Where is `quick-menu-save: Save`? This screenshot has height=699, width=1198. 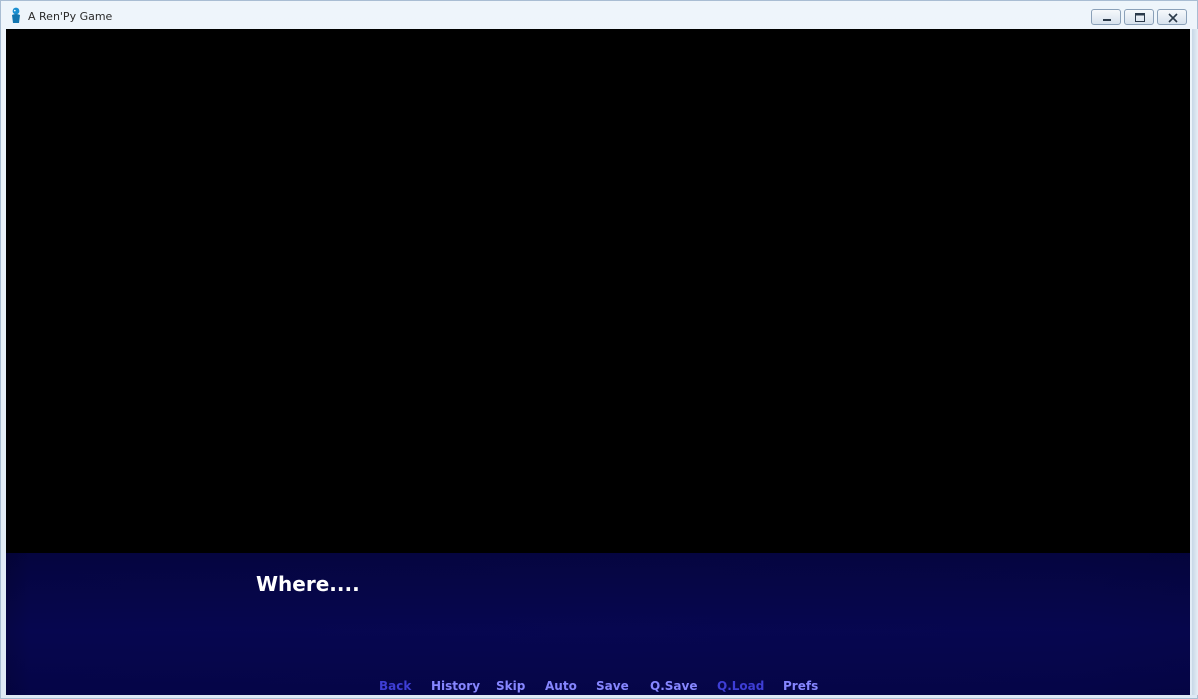
quick-menu-save: Save is located at coordinates (612, 686).